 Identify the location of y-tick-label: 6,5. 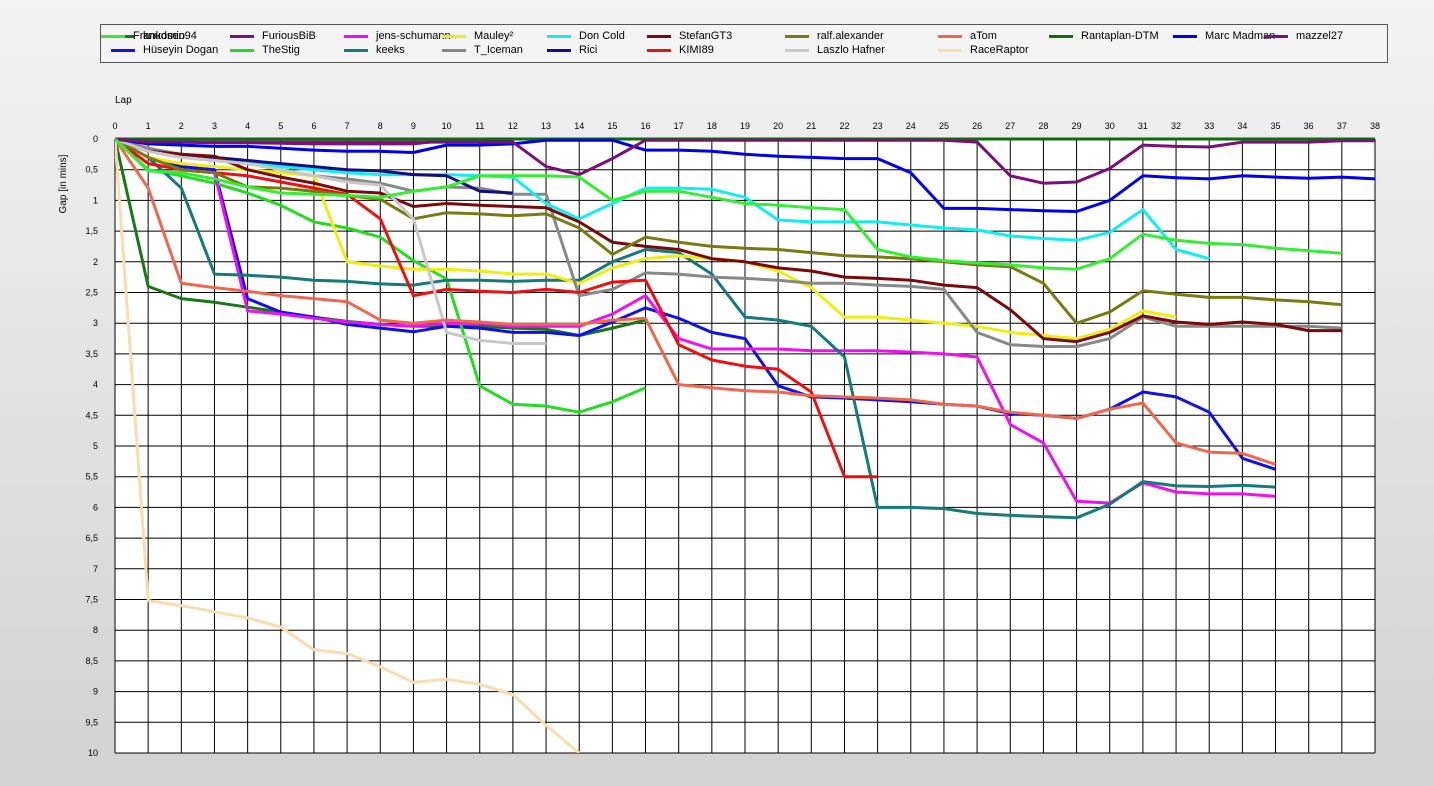
(91, 538).